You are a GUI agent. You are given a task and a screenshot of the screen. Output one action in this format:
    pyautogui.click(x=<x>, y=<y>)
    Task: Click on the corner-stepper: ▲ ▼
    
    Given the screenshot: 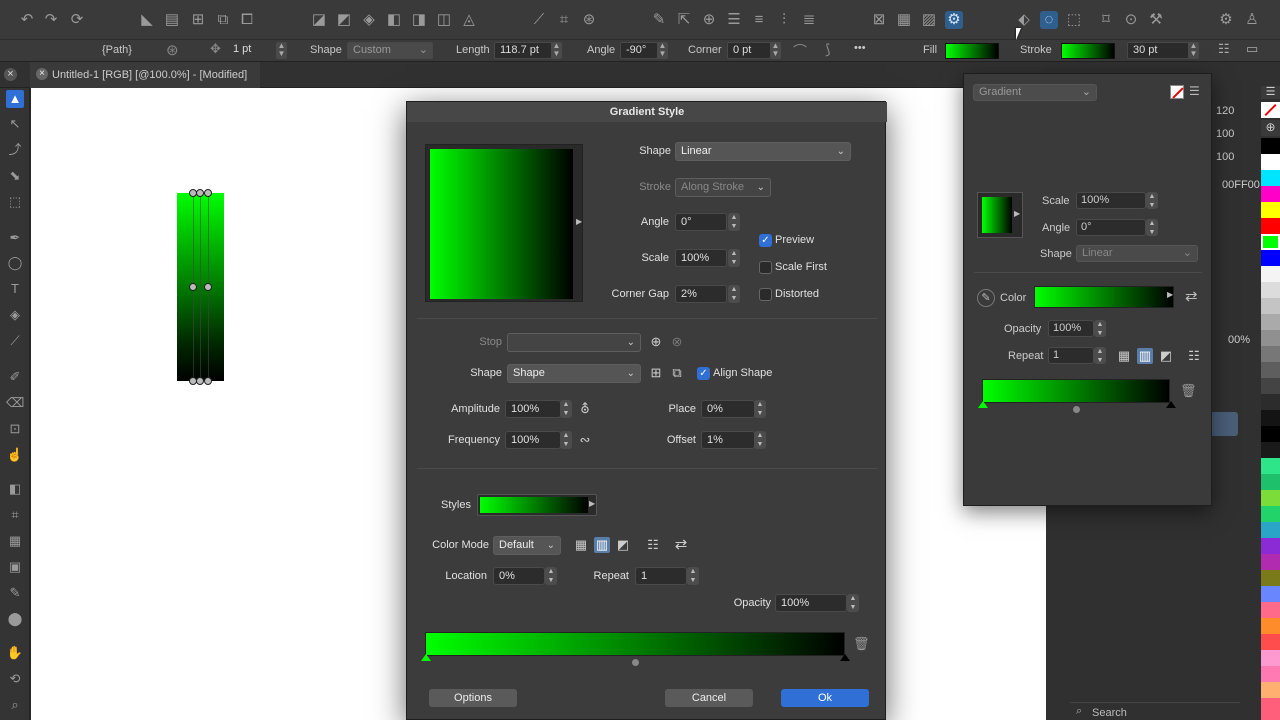 What is the action you would take?
    pyautogui.click(x=775, y=50)
    